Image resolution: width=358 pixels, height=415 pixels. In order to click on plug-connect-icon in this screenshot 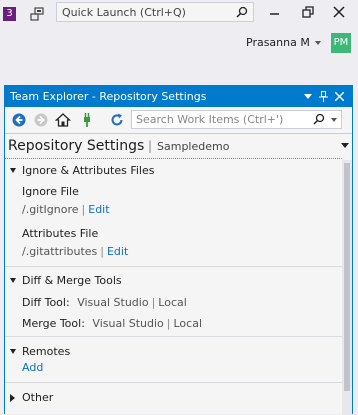, I will do `click(87, 120)`.